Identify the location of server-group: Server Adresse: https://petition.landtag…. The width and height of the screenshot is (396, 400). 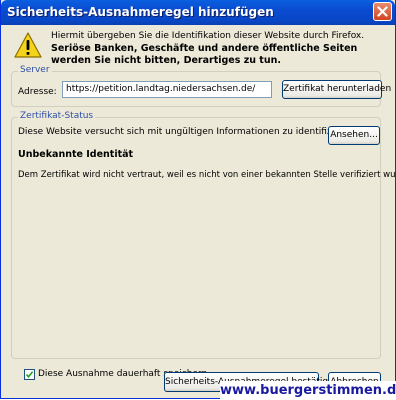
(201, 86).